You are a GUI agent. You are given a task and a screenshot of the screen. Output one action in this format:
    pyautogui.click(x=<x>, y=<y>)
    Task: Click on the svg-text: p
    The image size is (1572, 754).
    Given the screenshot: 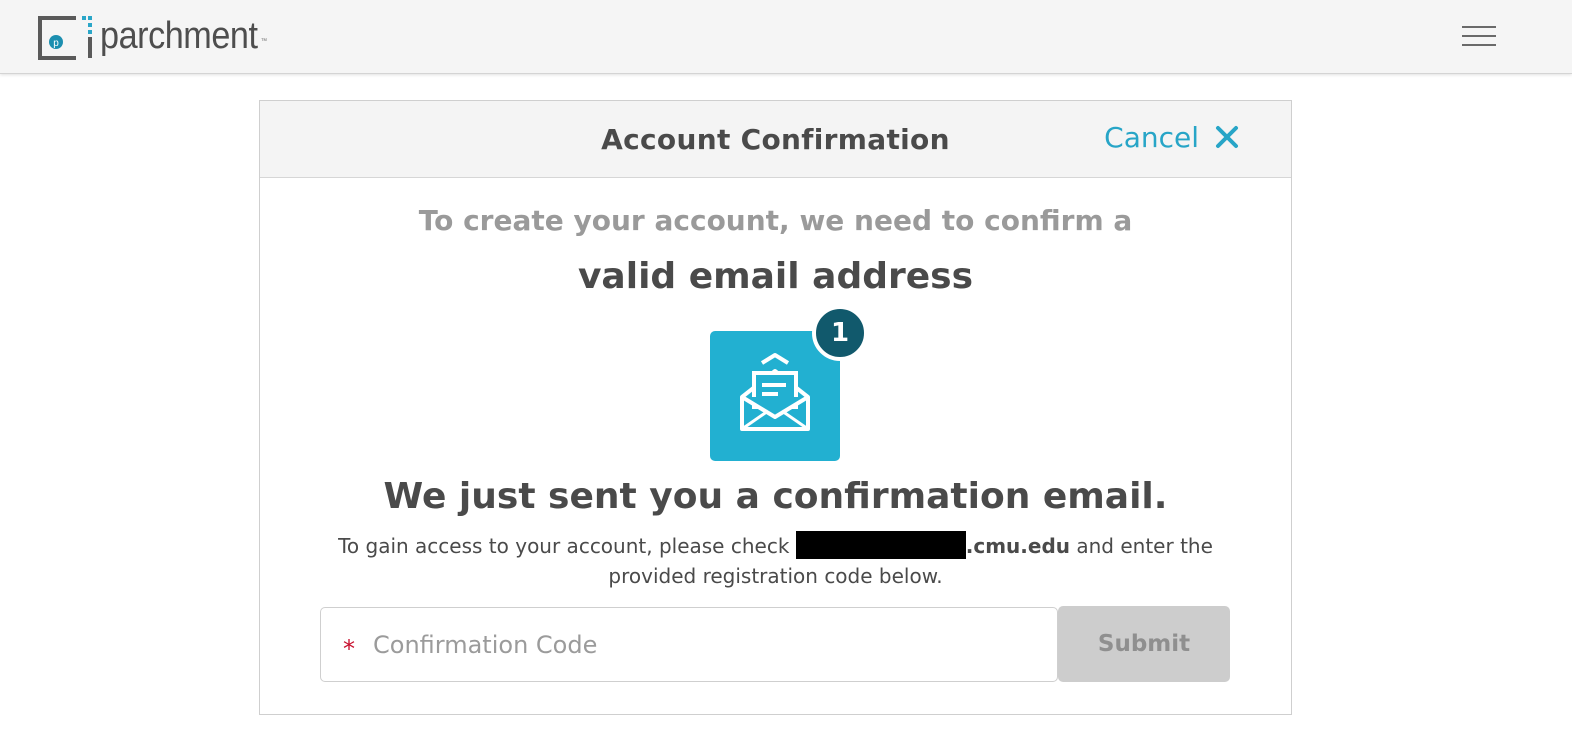 What is the action you would take?
    pyautogui.click(x=56, y=43)
    